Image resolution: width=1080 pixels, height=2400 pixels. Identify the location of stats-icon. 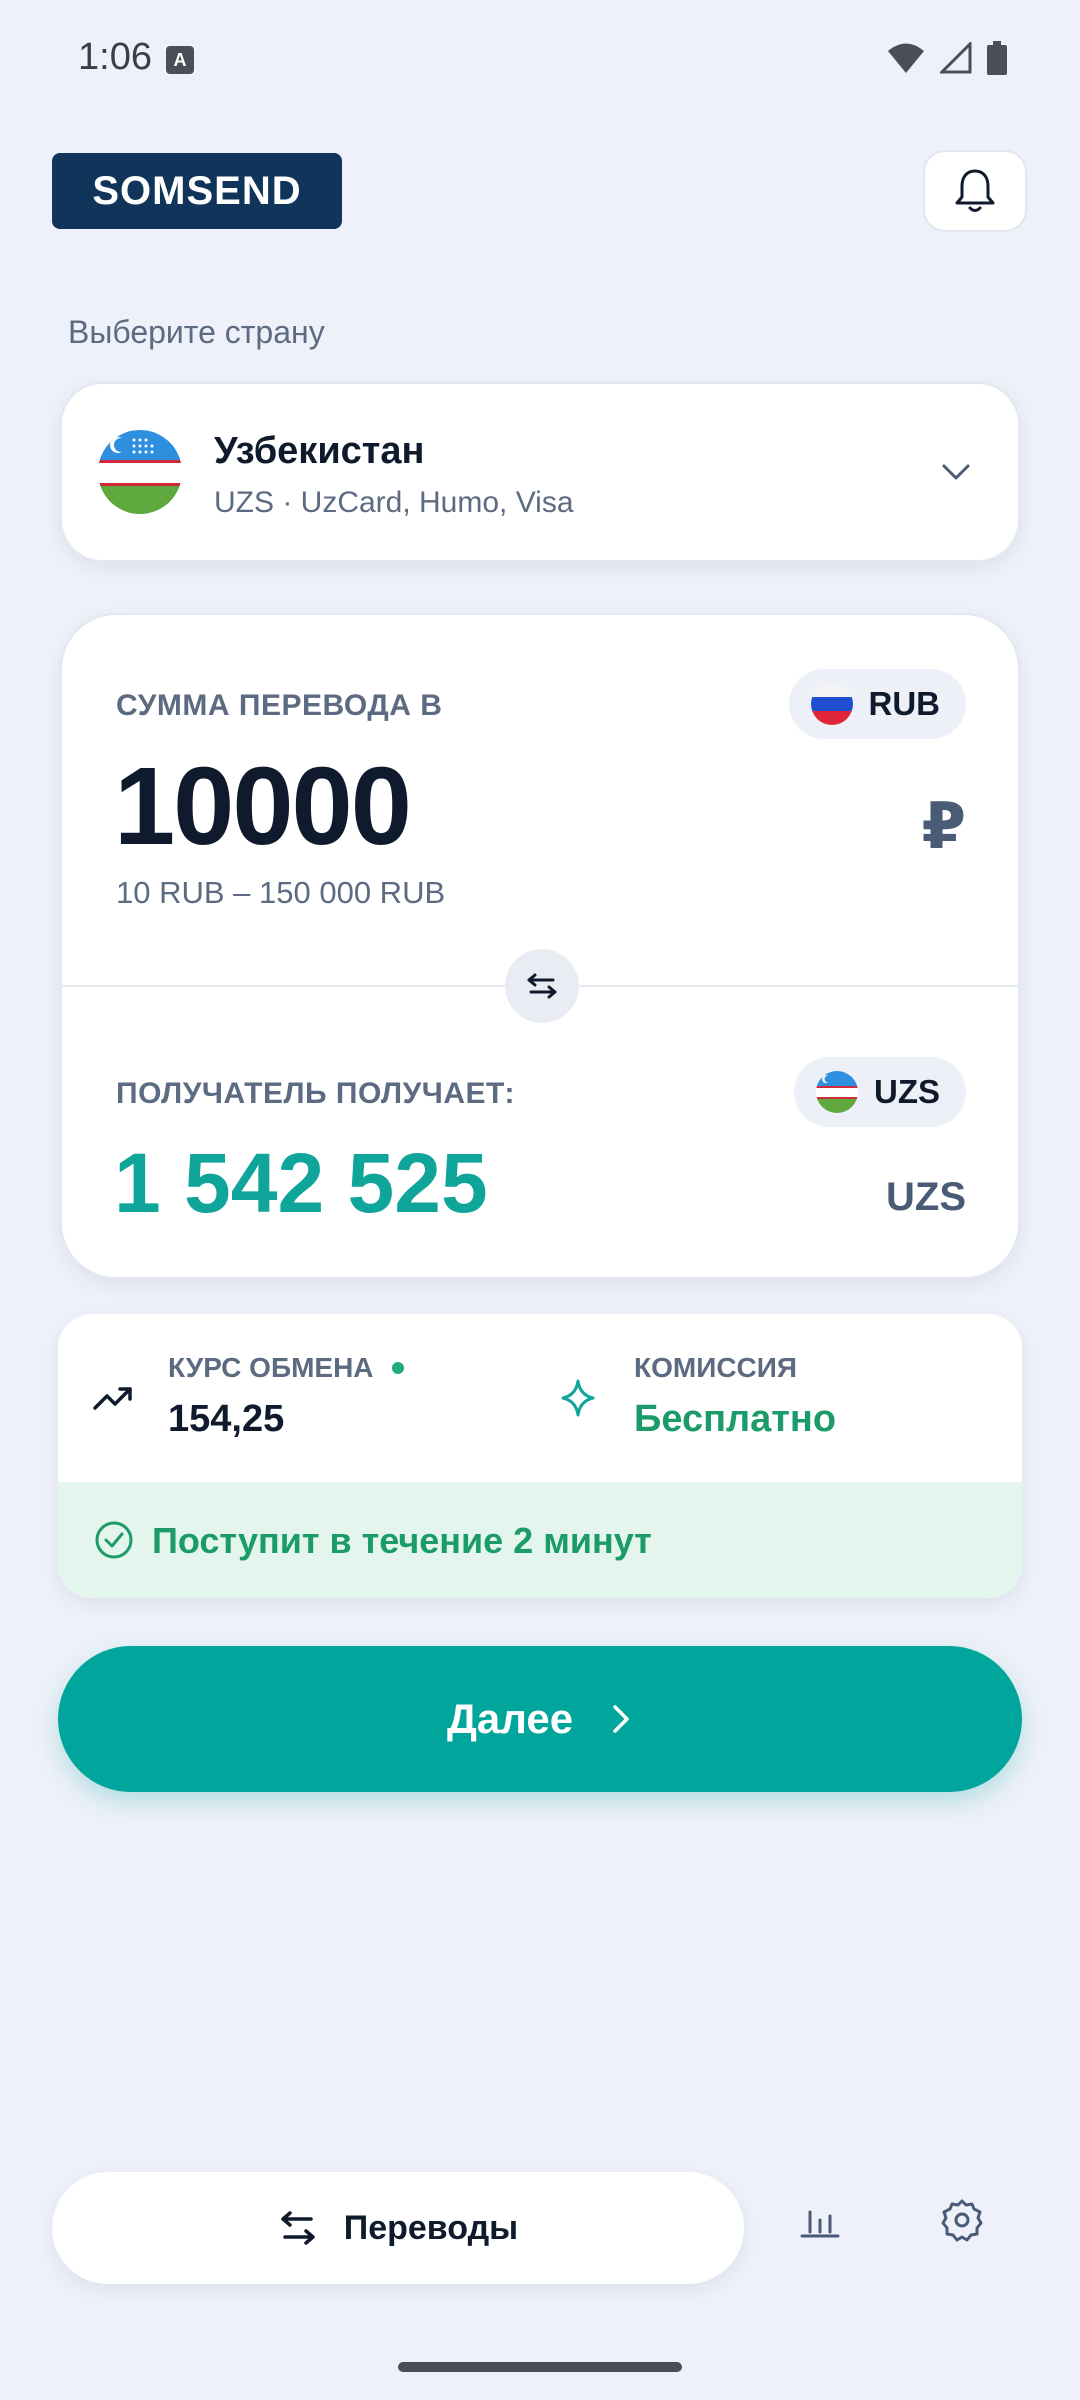
(820, 2220).